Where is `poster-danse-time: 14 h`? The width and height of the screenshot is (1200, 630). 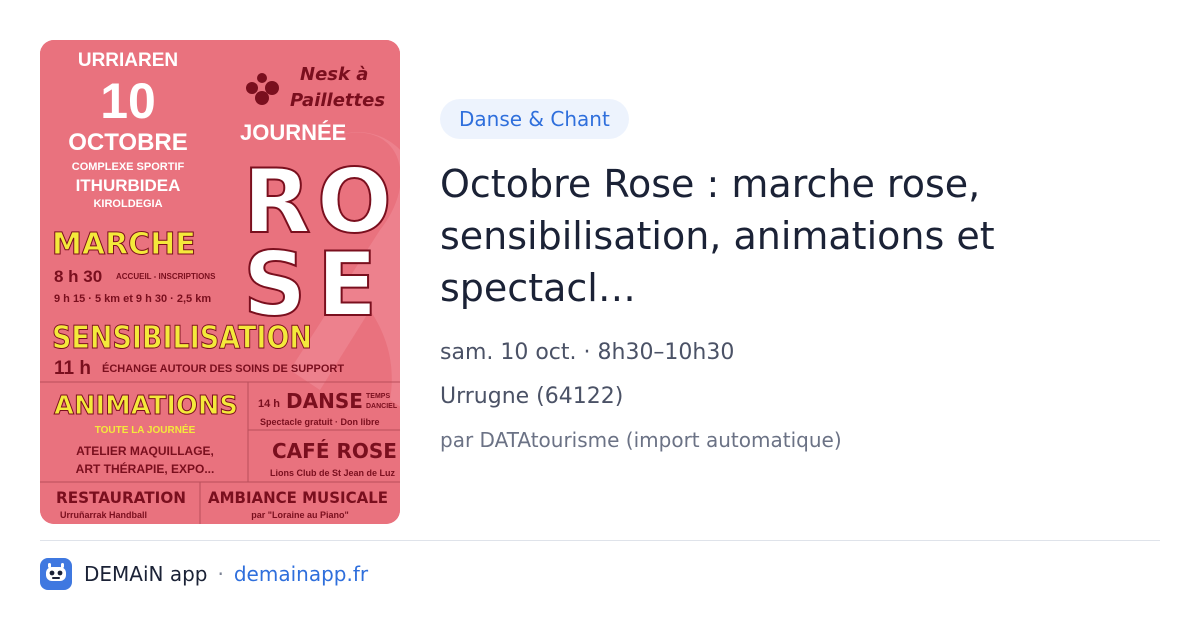 poster-danse-time: 14 h is located at coordinates (269, 404).